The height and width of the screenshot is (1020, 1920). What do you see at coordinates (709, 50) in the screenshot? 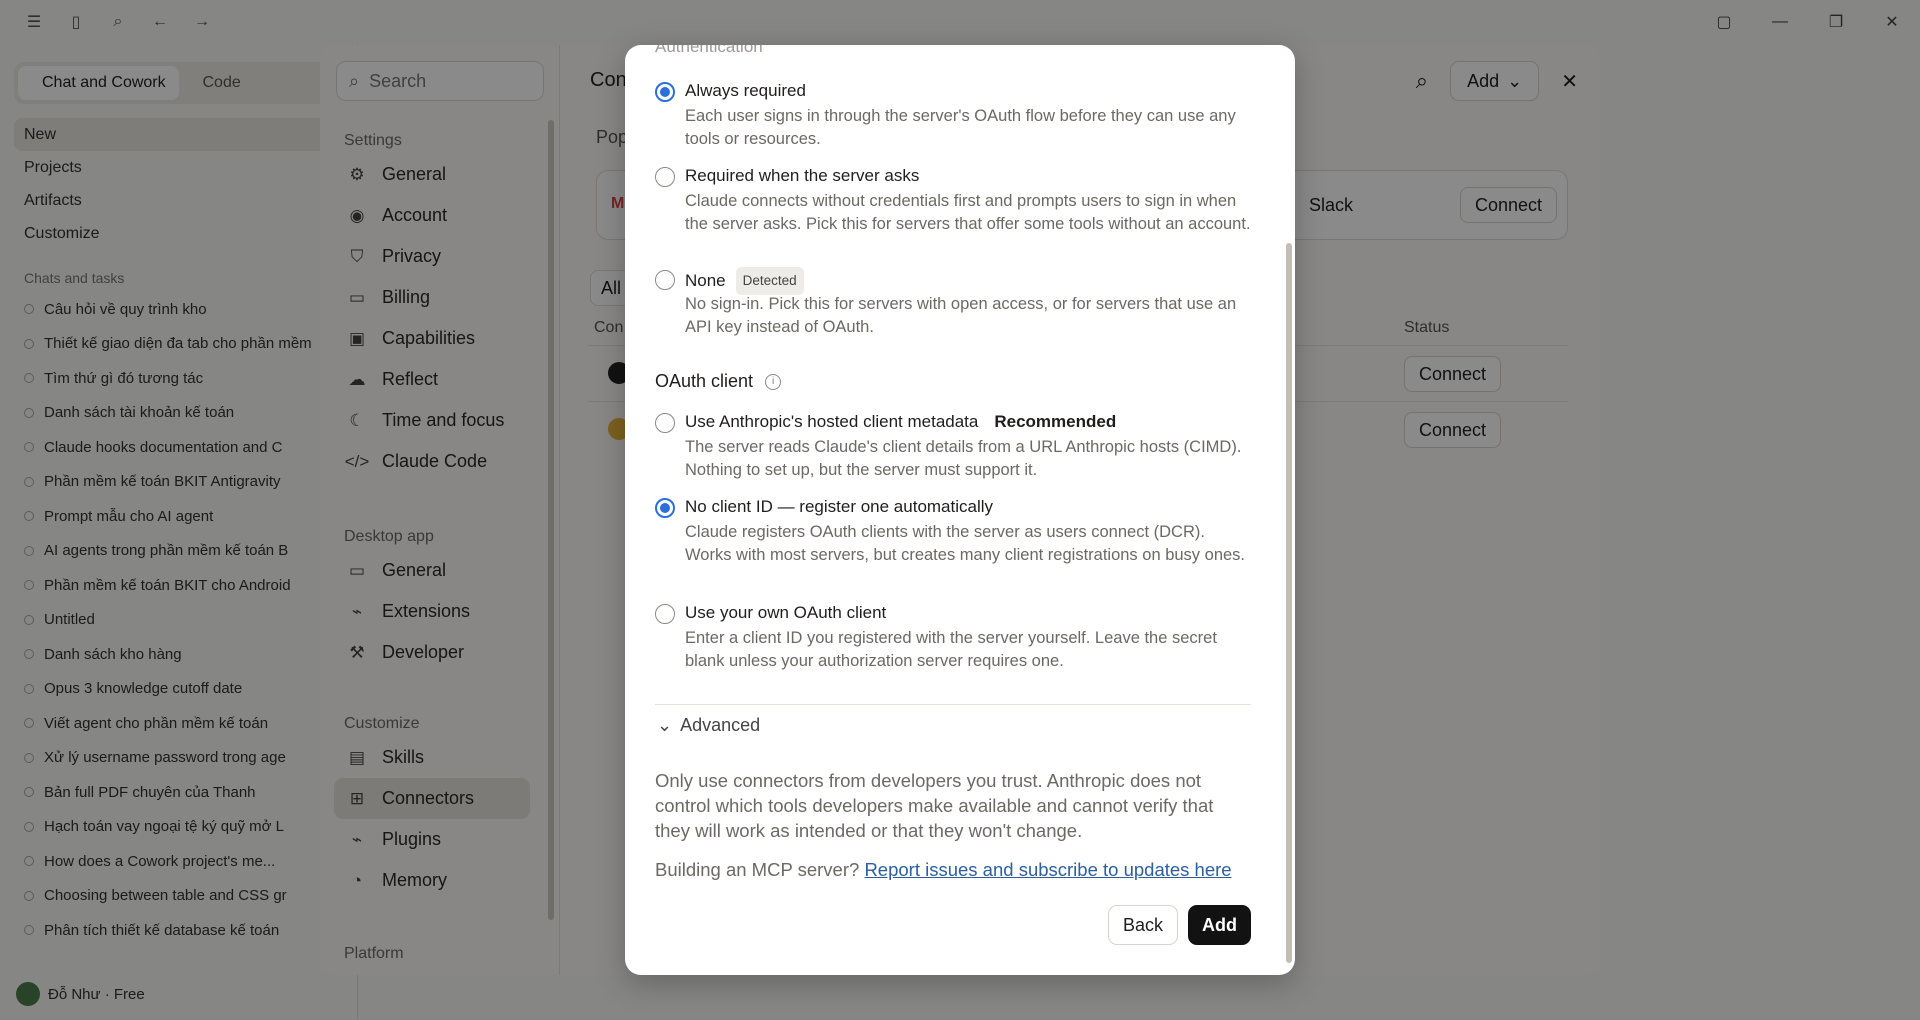
I see `authentication-heading: Authentication` at bounding box center [709, 50].